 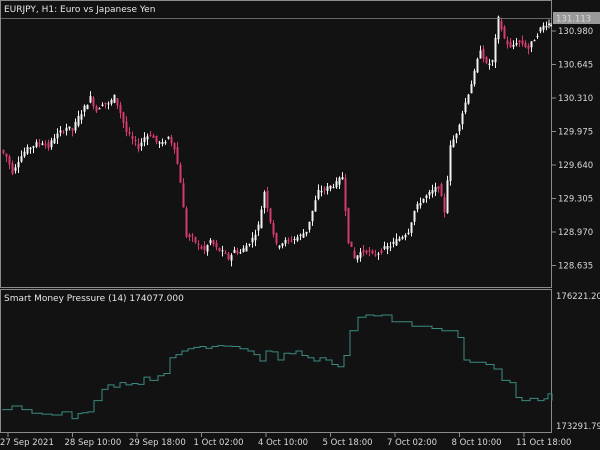 I want to click on time-tick-label: 5 Oct 18:00, so click(x=348, y=443).